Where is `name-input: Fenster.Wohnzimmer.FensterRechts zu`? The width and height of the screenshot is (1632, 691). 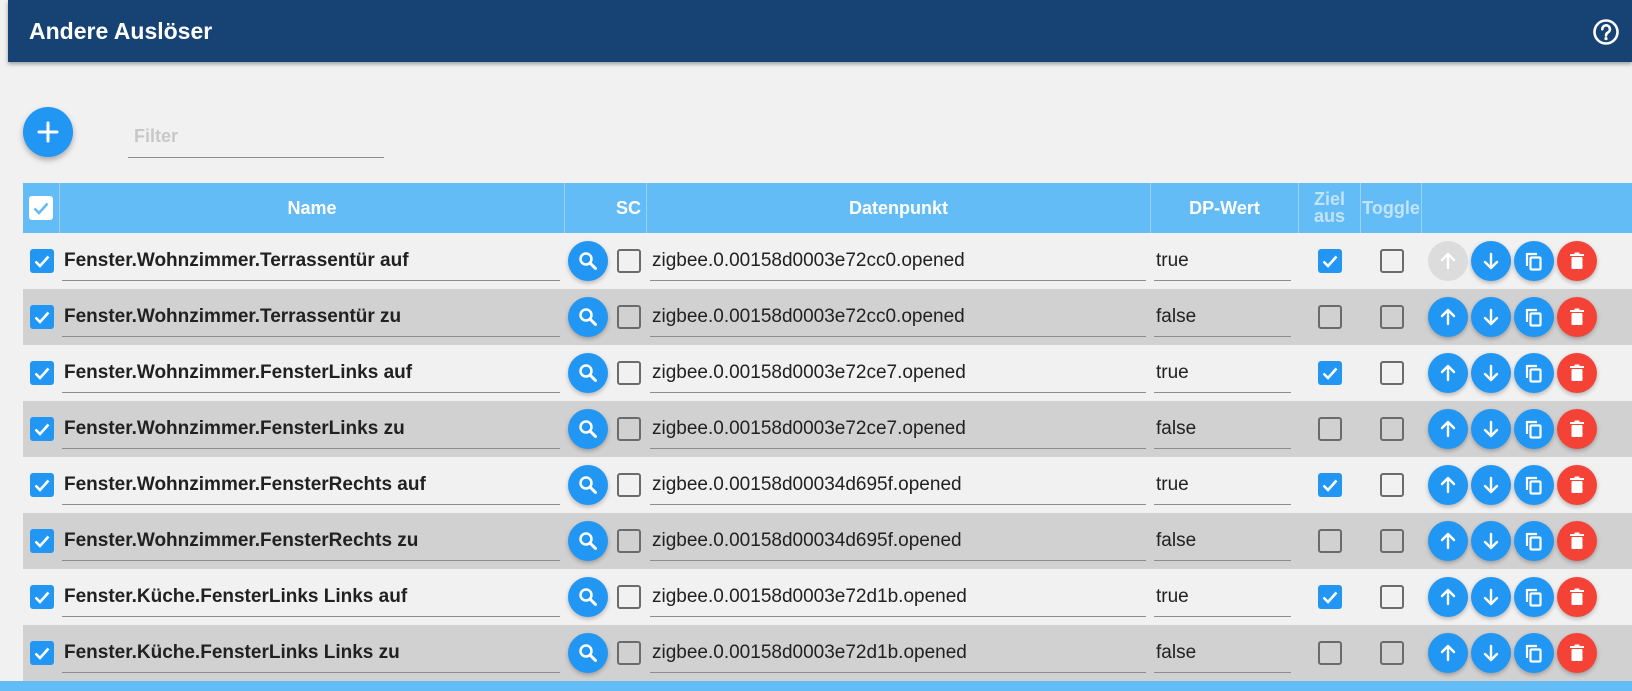 name-input: Fenster.Wohnzimmer.FensterRechts zu is located at coordinates (311, 541).